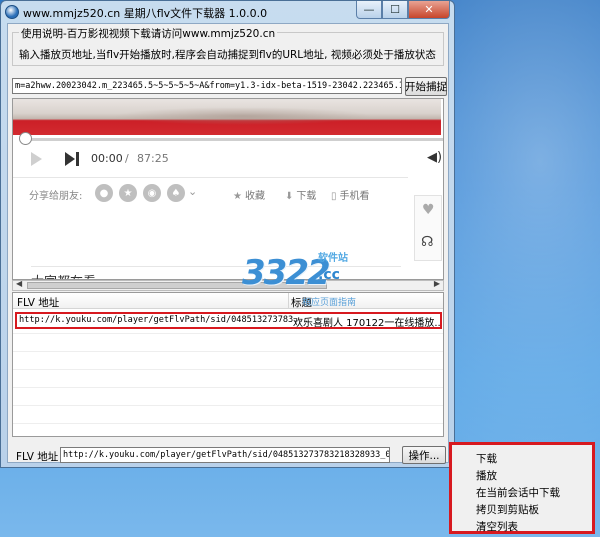  What do you see at coordinates (128, 193) in the screenshot?
I see `qzone-icon: ★` at bounding box center [128, 193].